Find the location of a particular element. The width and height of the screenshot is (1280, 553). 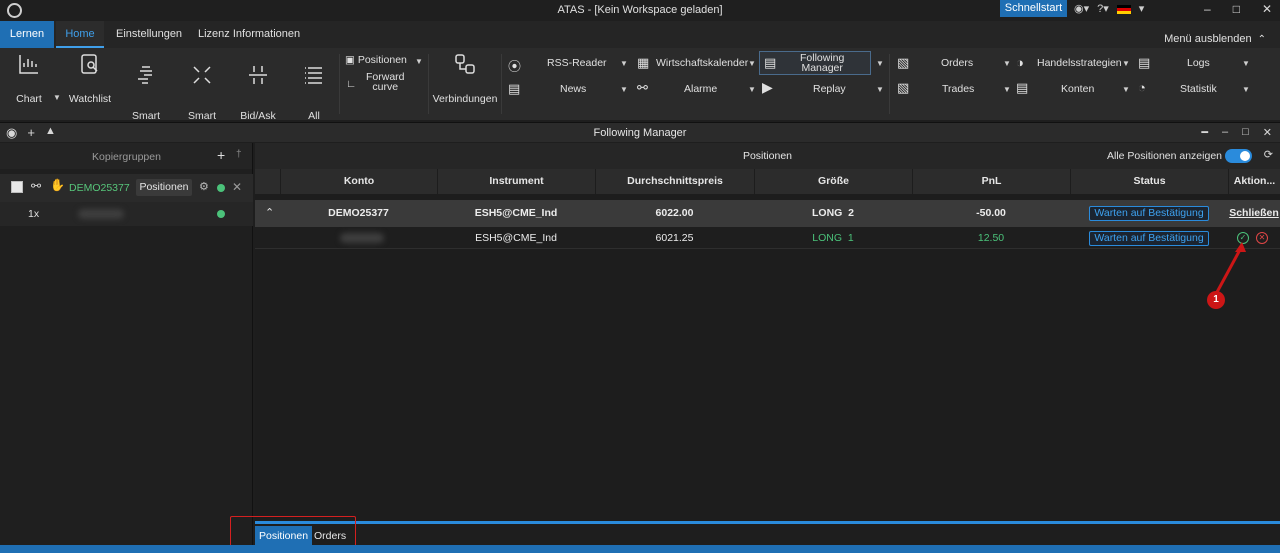

german-flag-icon is located at coordinates (1123, 9).